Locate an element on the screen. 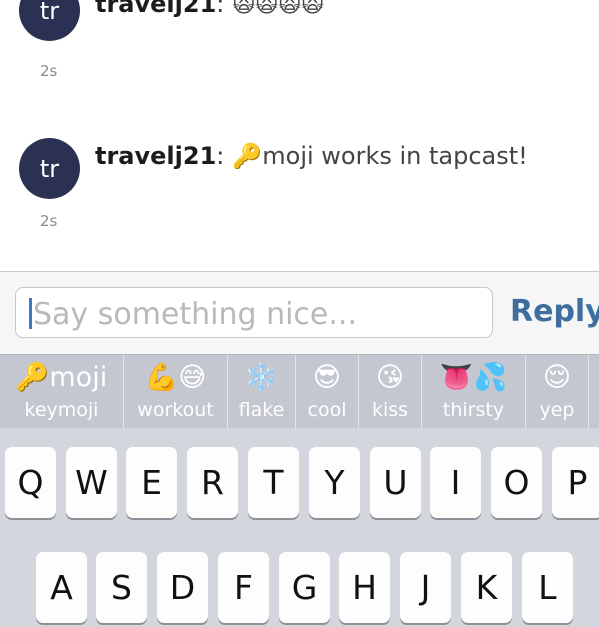  suggestion-label: yep is located at coordinates (557, 410).